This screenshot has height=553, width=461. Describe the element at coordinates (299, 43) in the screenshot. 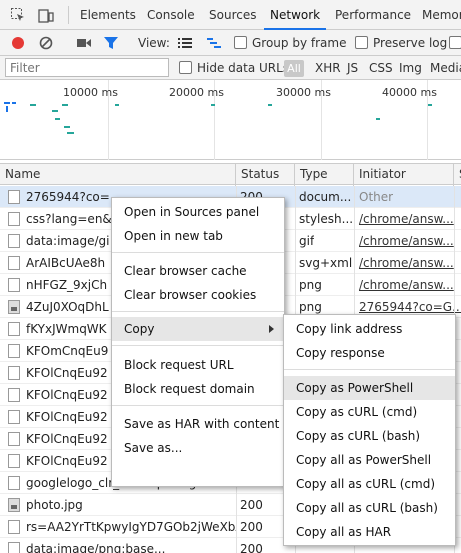

I see `group-by-frame-label: Group by frame` at that location.